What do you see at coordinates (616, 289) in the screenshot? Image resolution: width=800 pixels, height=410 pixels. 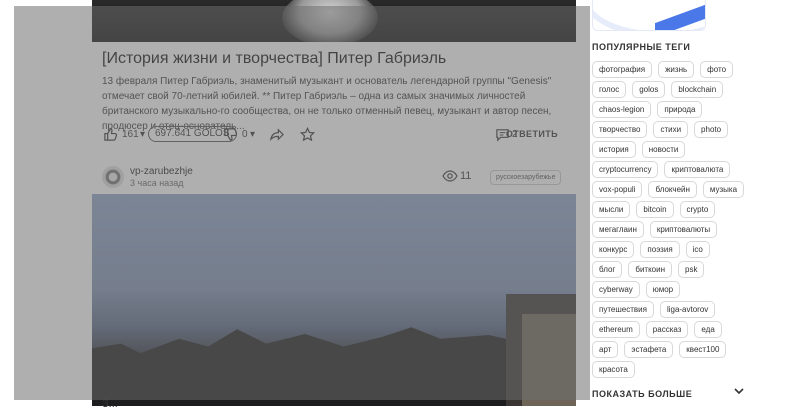 I see `popular-tag: cyberway` at bounding box center [616, 289].